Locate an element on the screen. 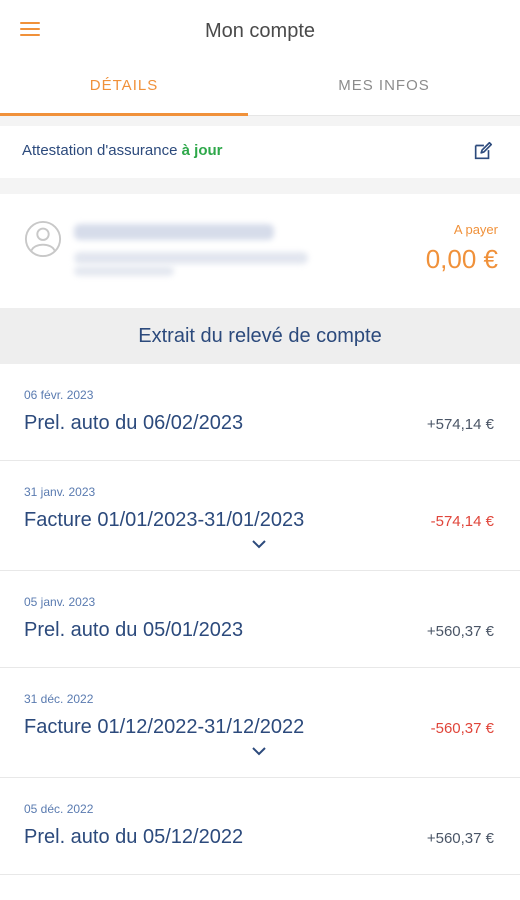  entry-amount: +574,14 € is located at coordinates (460, 424).